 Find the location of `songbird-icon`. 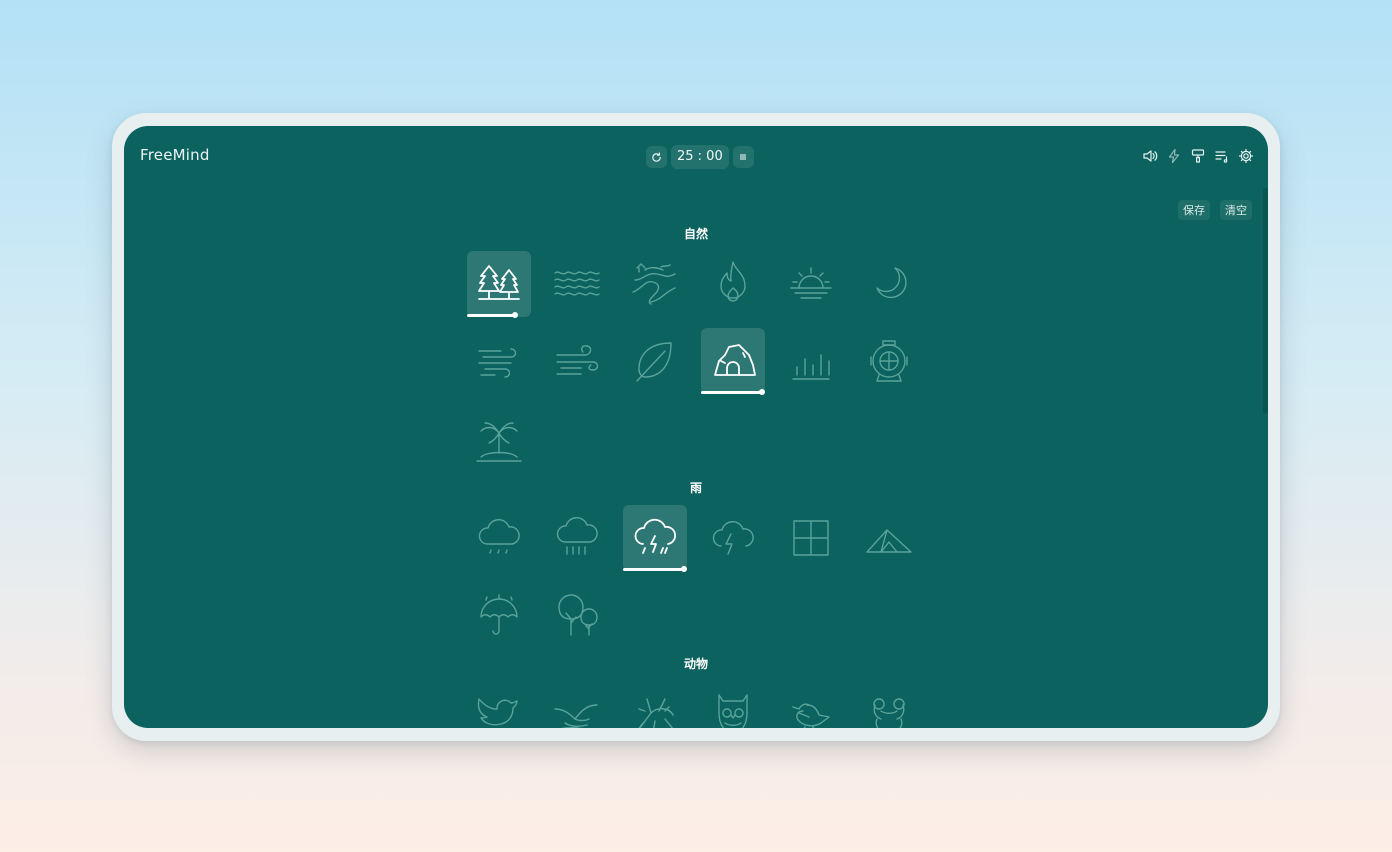

songbird-icon is located at coordinates (811, 715).